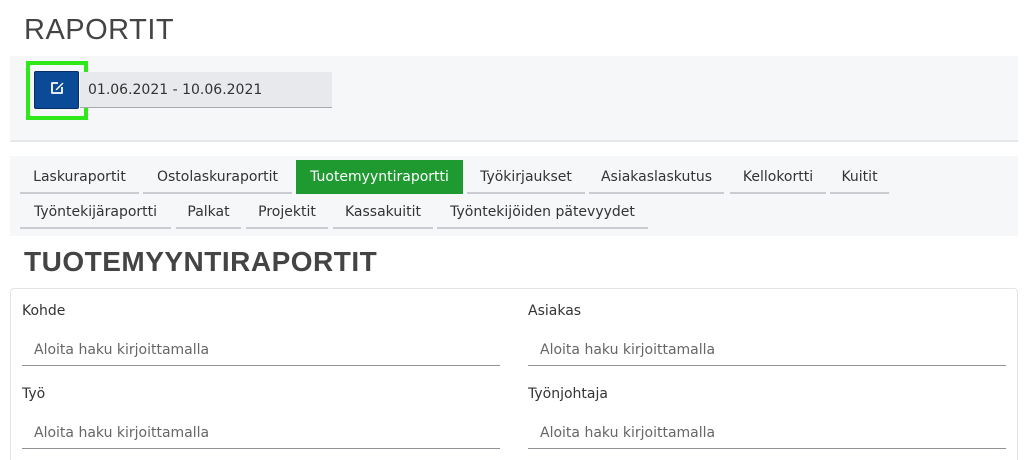  What do you see at coordinates (217, 177) in the screenshot?
I see `tab-ostolaskuraportit: Ostolaskuraportit` at bounding box center [217, 177].